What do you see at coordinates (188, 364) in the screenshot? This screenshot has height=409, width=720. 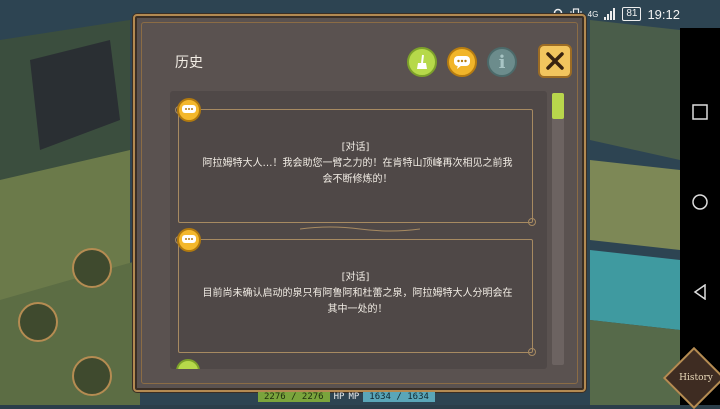 I see `partial-entry-icon` at bounding box center [188, 364].